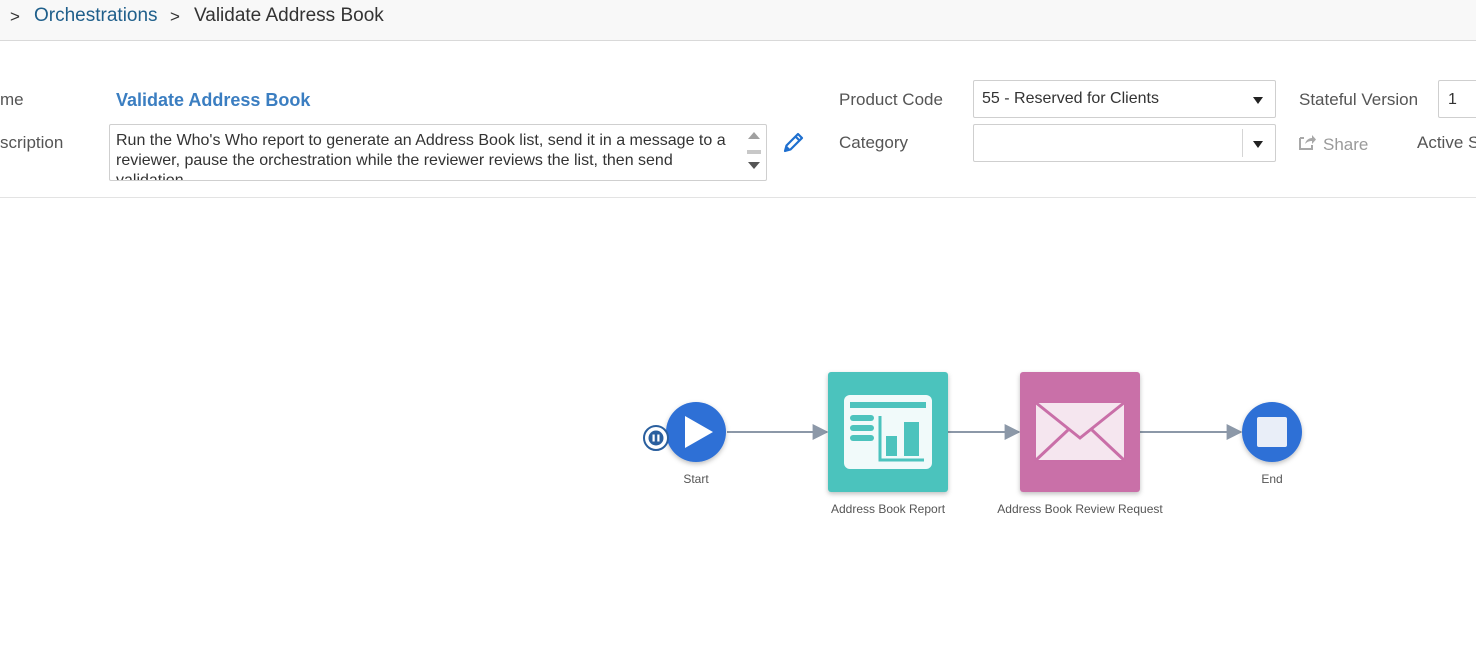 Image resolution: width=1476 pixels, height=646 pixels. I want to click on review-node-label: Address Book Review Request, so click(1080, 509).